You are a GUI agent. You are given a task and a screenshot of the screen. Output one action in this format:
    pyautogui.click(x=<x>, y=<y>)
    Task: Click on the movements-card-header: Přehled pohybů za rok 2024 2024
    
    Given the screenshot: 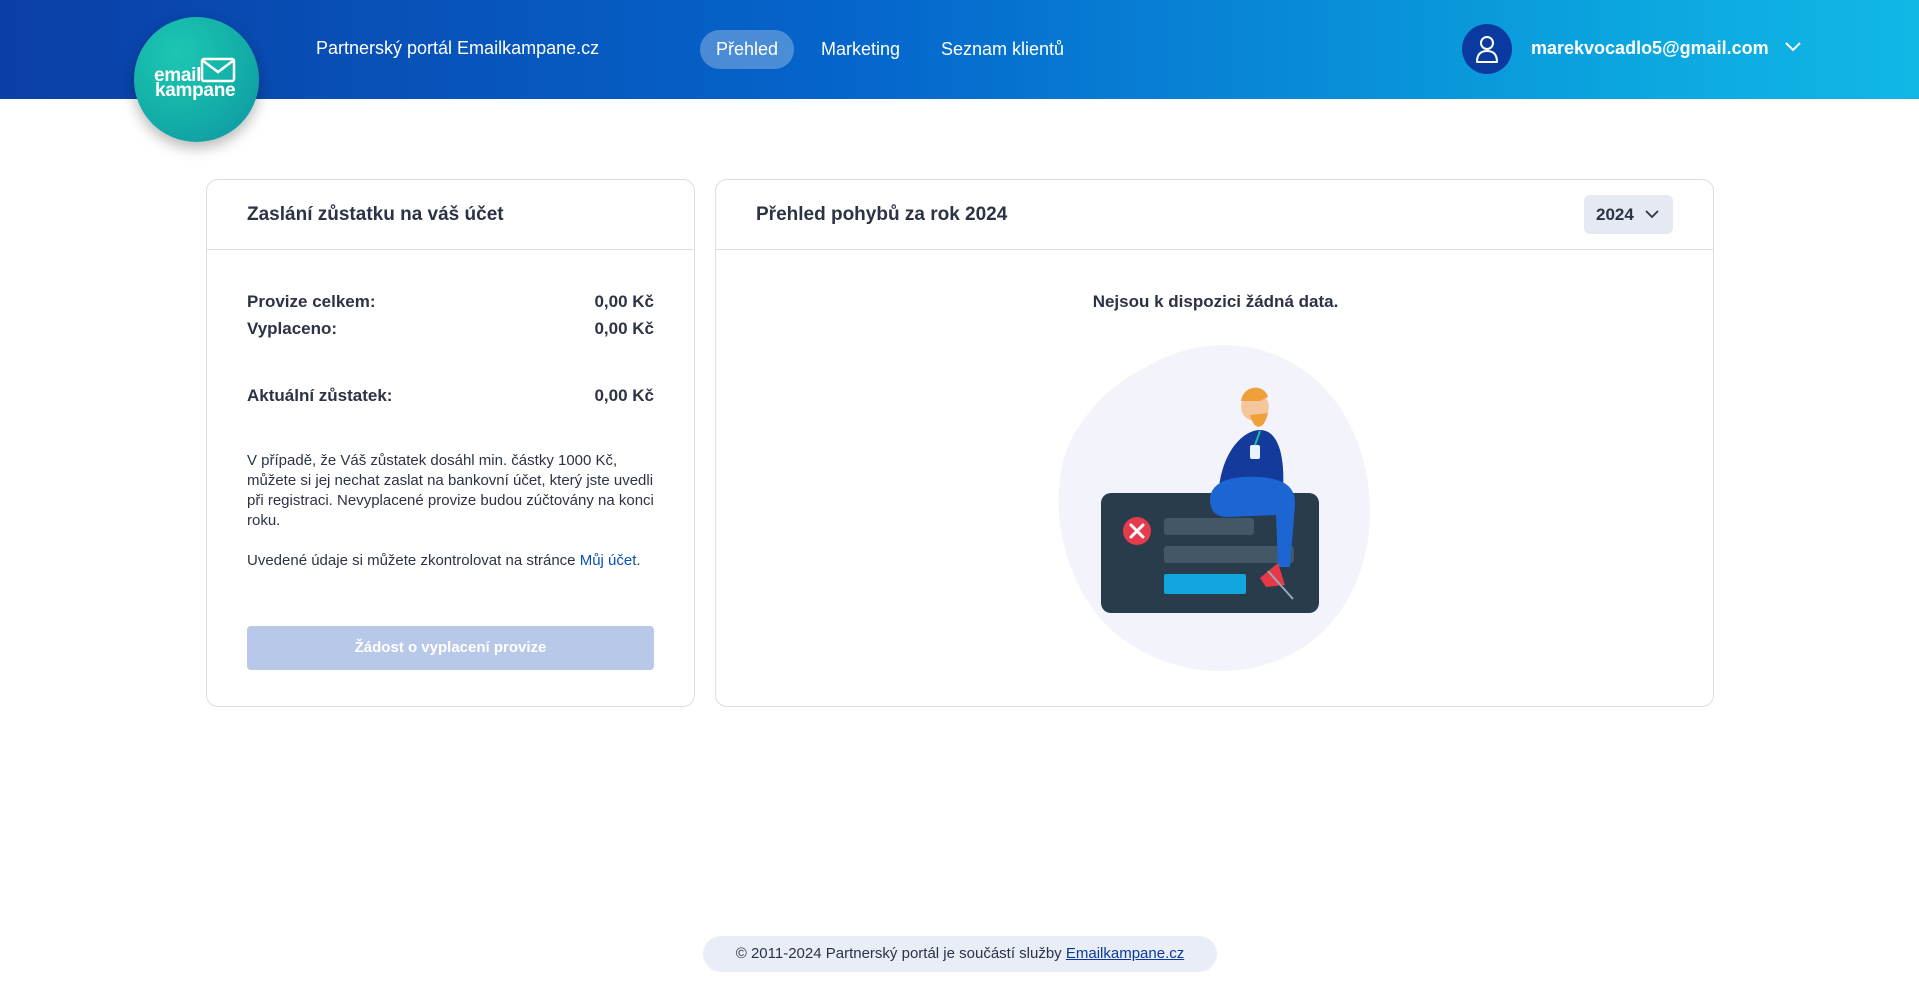 What is the action you would take?
    pyautogui.click(x=1214, y=215)
    